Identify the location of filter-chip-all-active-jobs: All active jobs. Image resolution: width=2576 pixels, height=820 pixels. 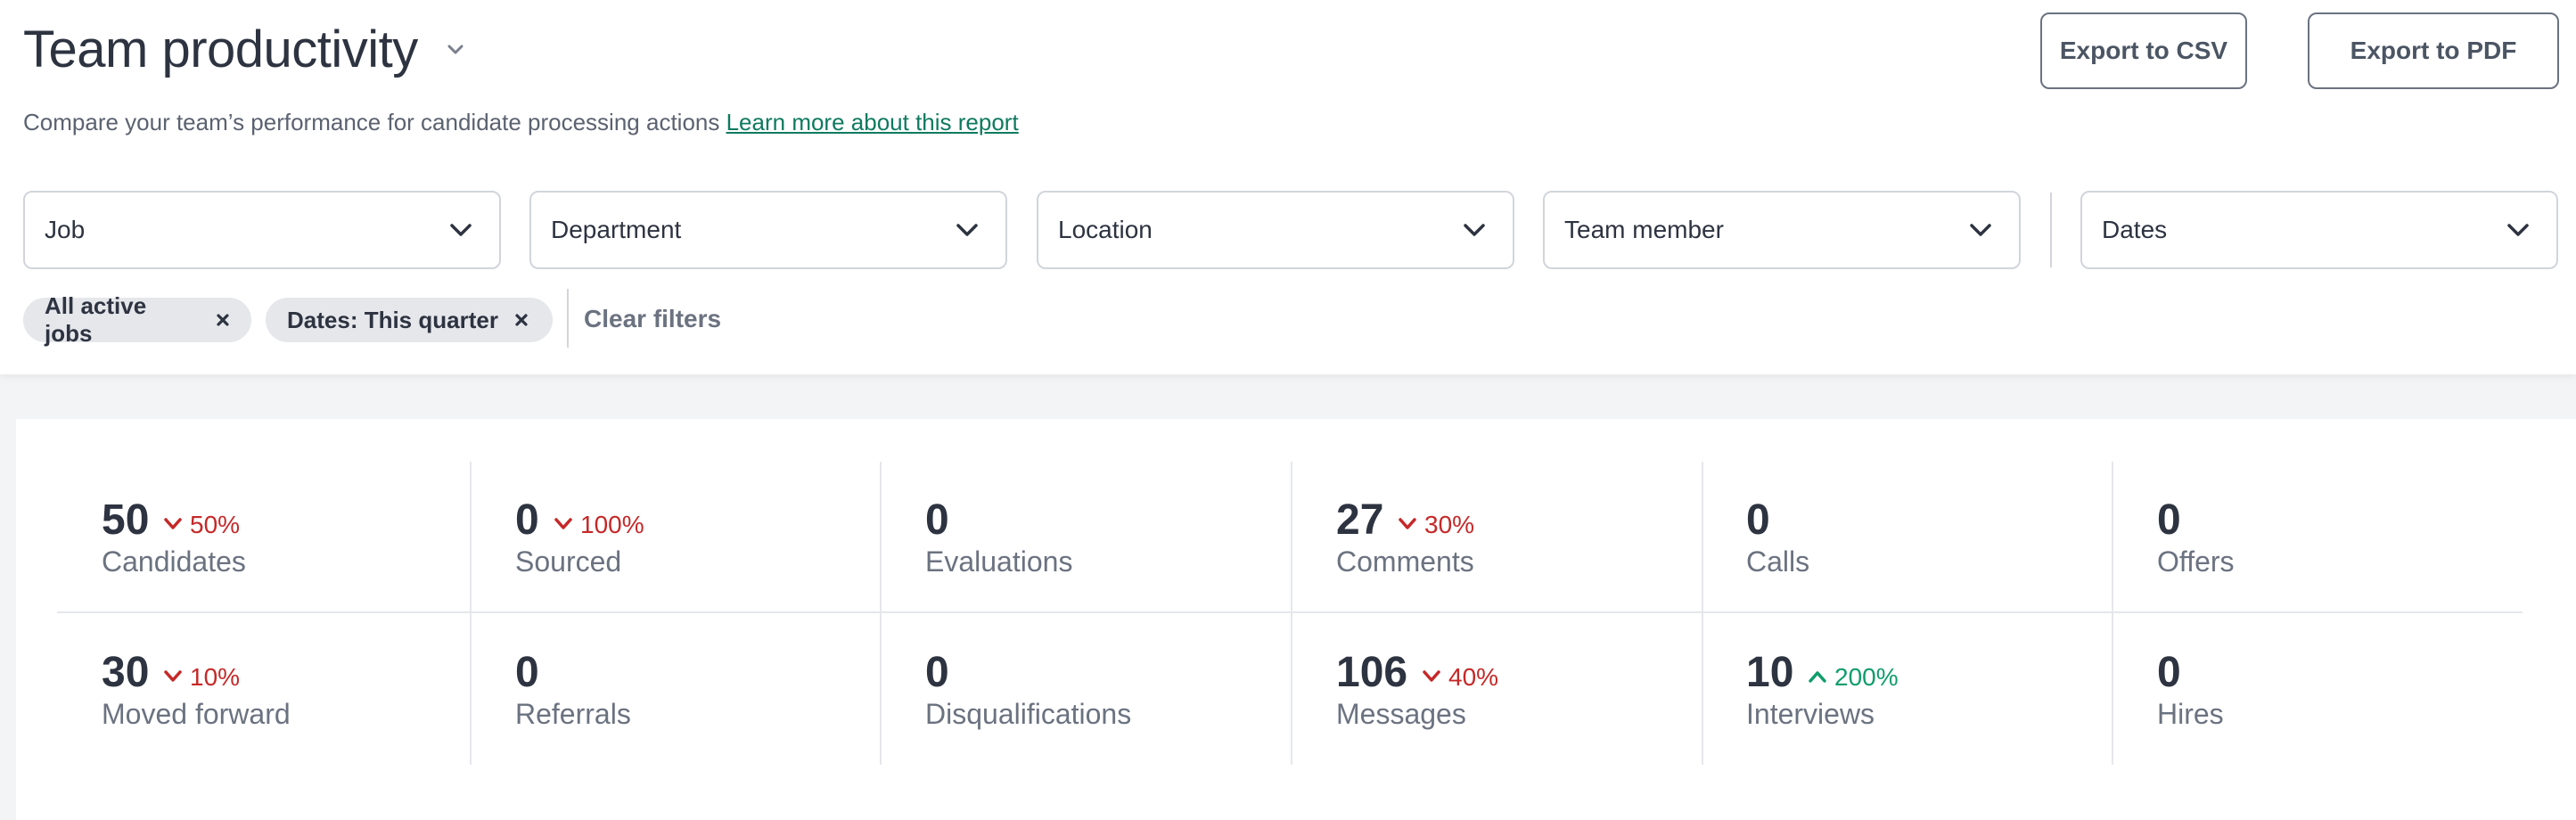
(137, 319).